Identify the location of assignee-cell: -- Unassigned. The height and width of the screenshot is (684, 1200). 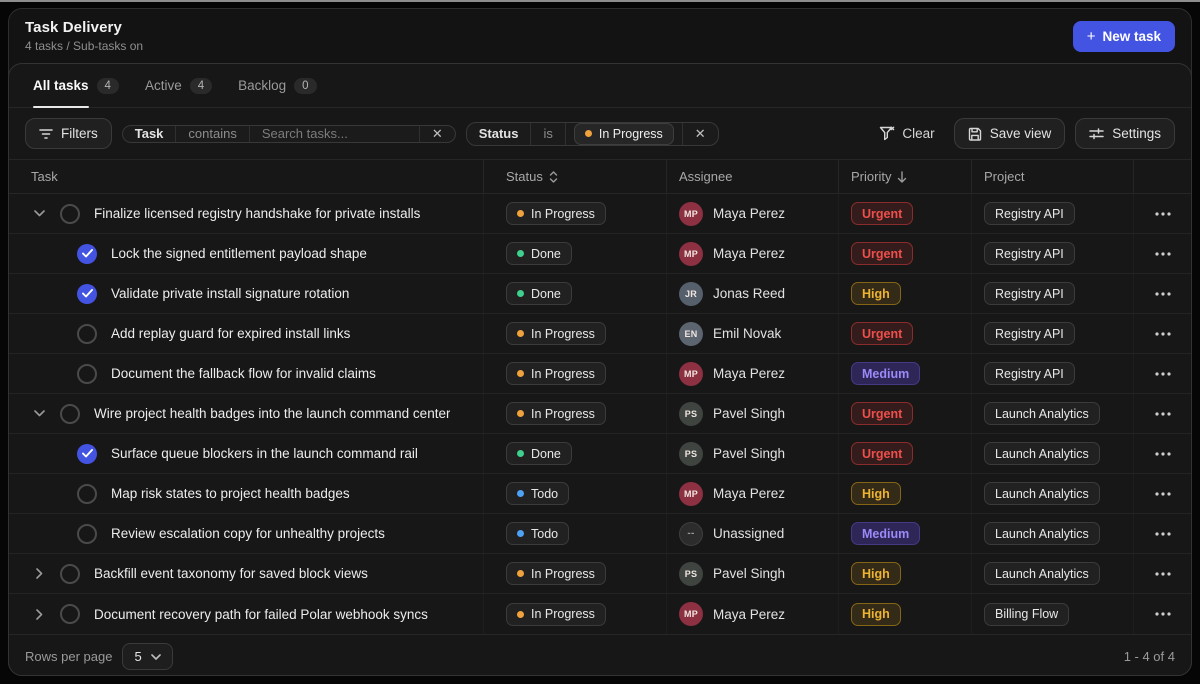
(753, 533).